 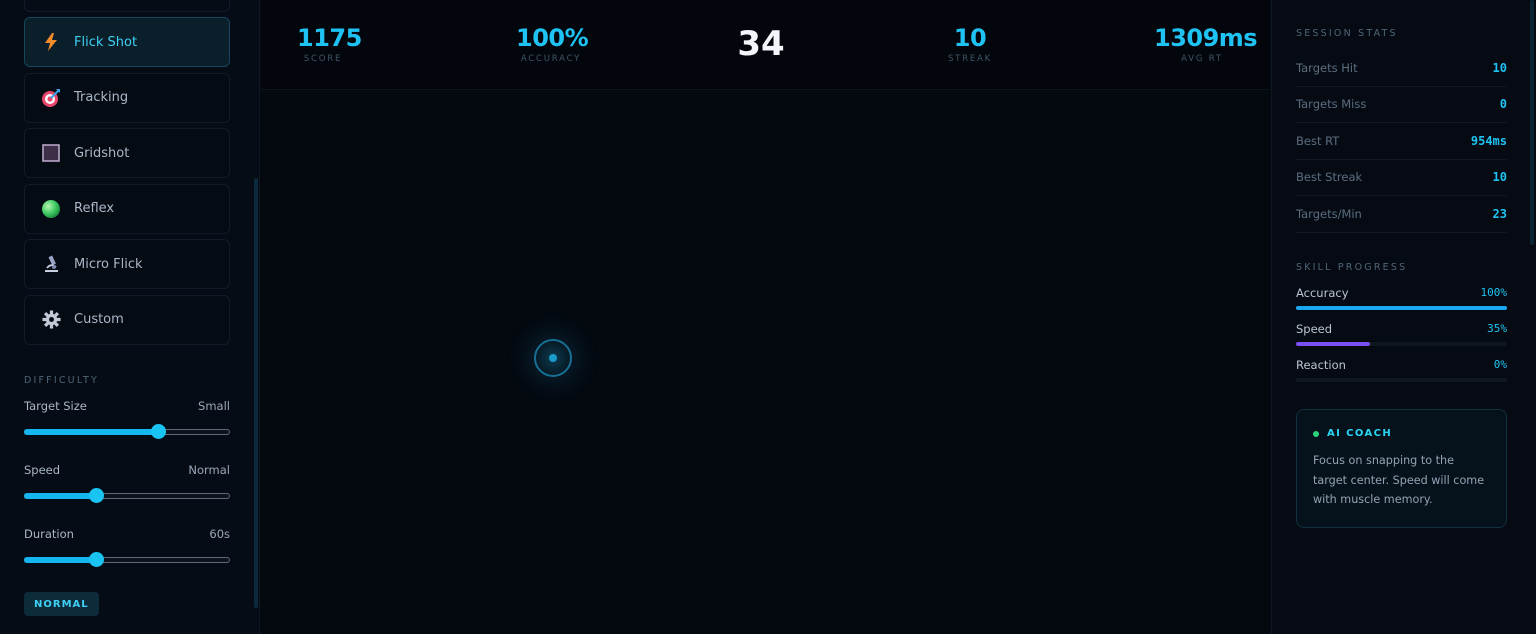 I want to click on skill-speed: Speed 35%, so click(x=1401, y=334).